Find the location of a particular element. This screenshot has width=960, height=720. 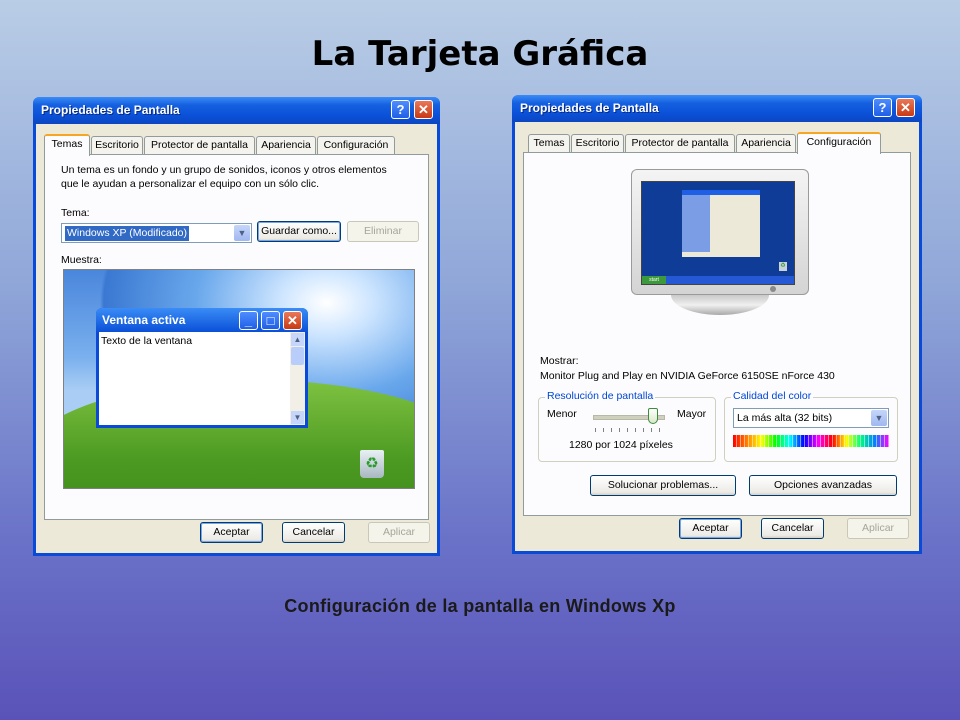

resolution-value: 1280 por 1024 píxeles is located at coordinates (621, 445).